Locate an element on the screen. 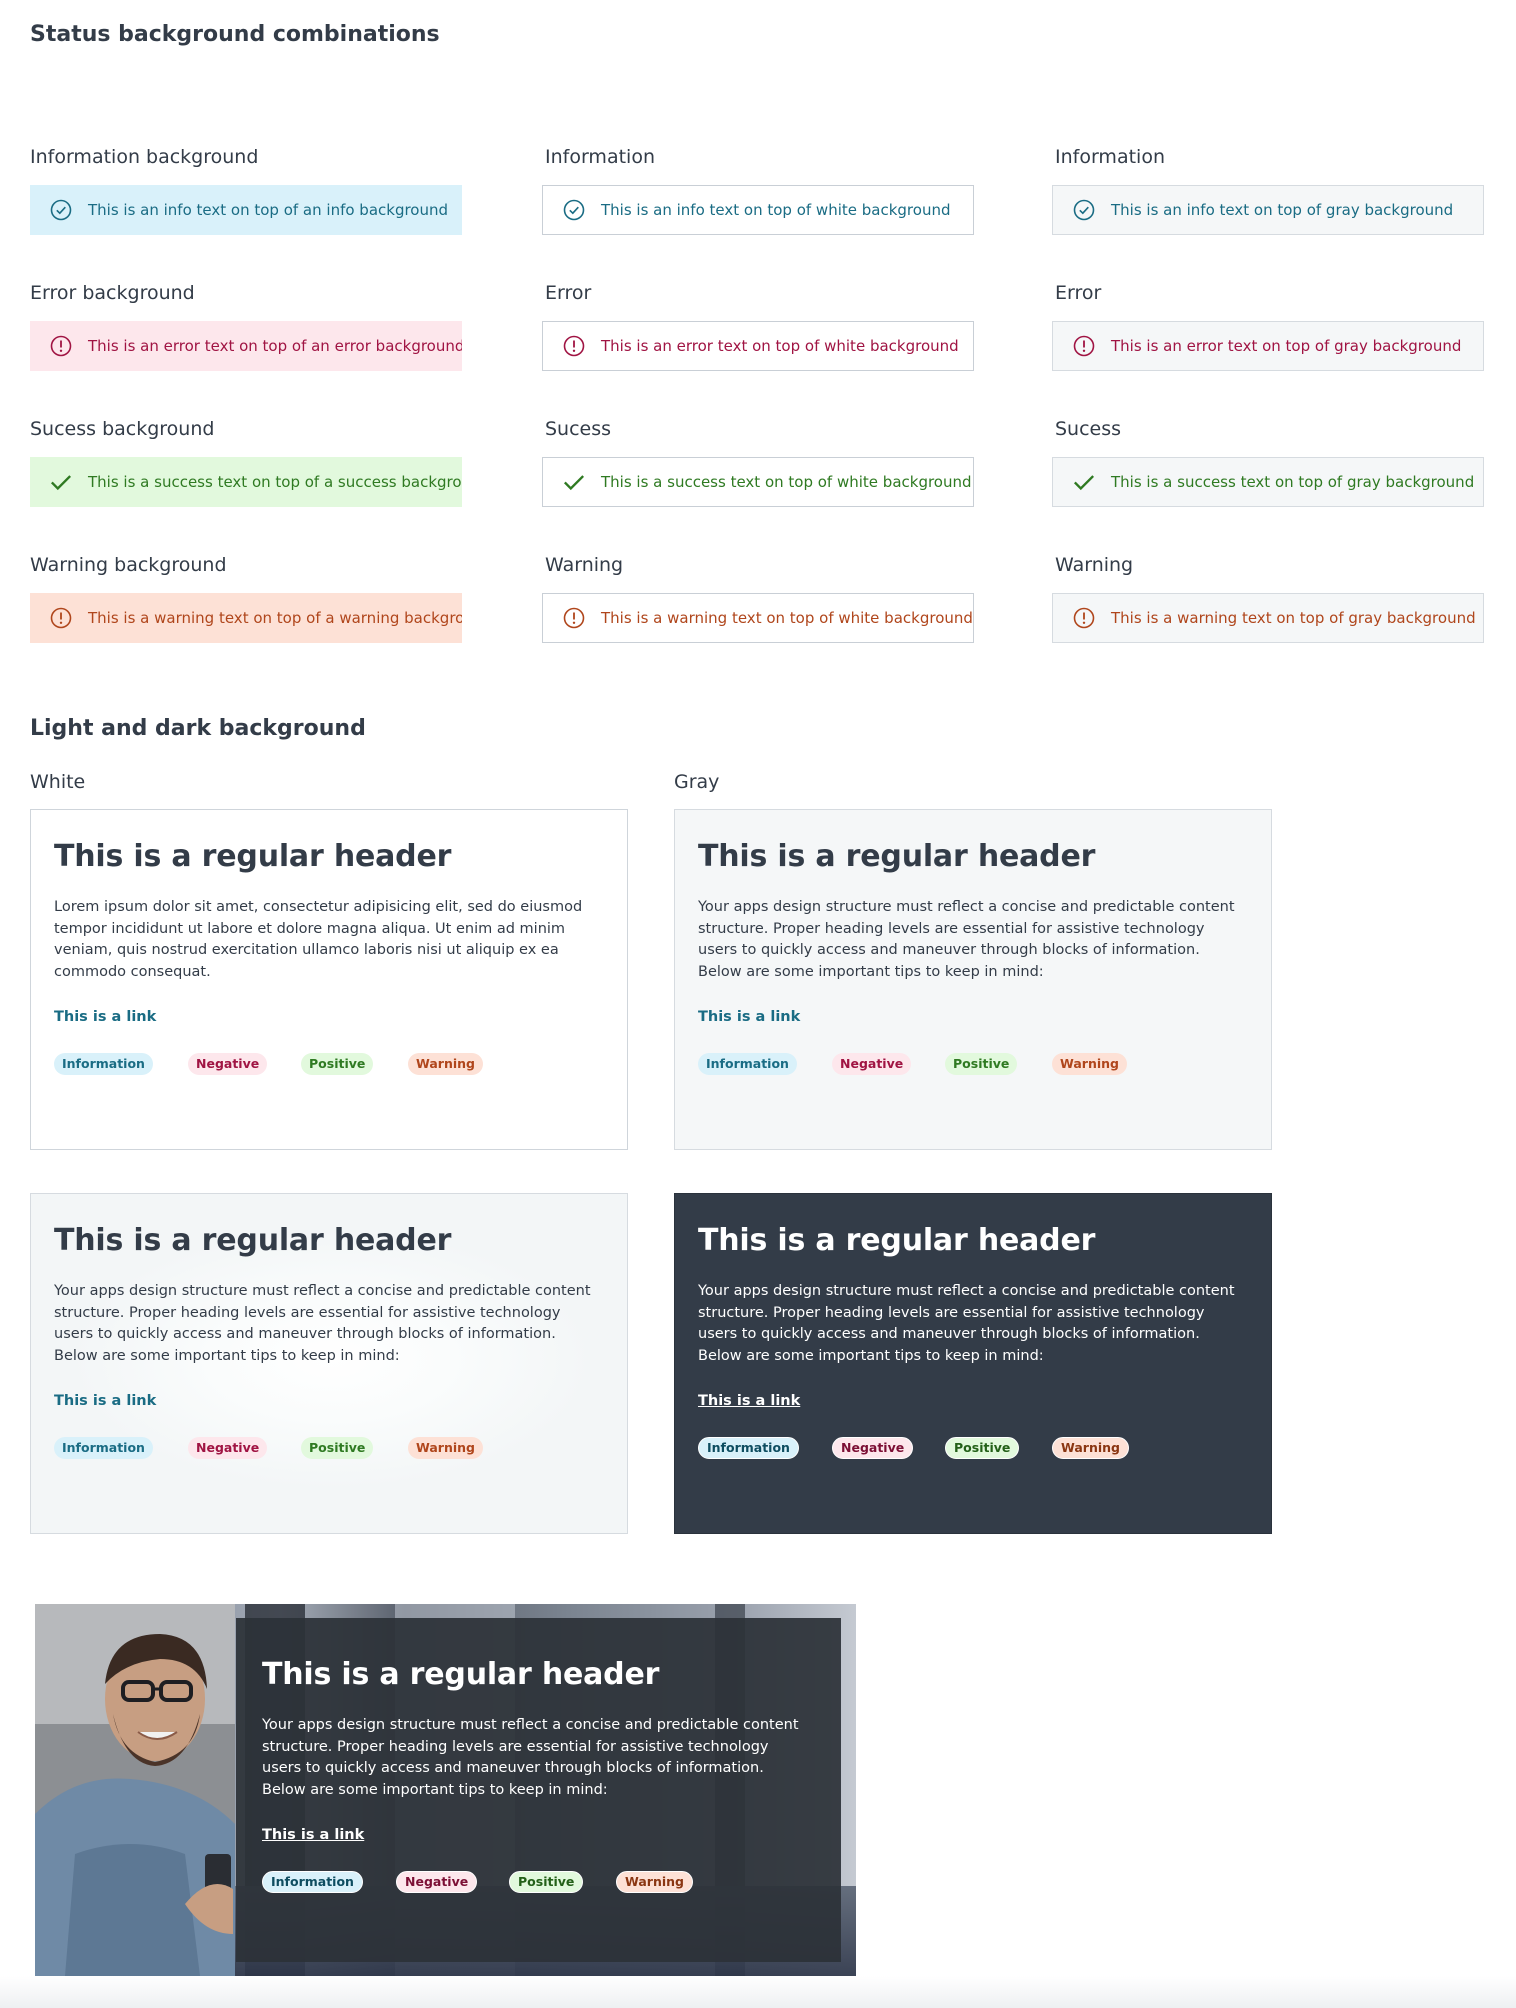 The height and width of the screenshot is (2008, 1516). section-title-status: Status background combinations is located at coordinates (235, 34).